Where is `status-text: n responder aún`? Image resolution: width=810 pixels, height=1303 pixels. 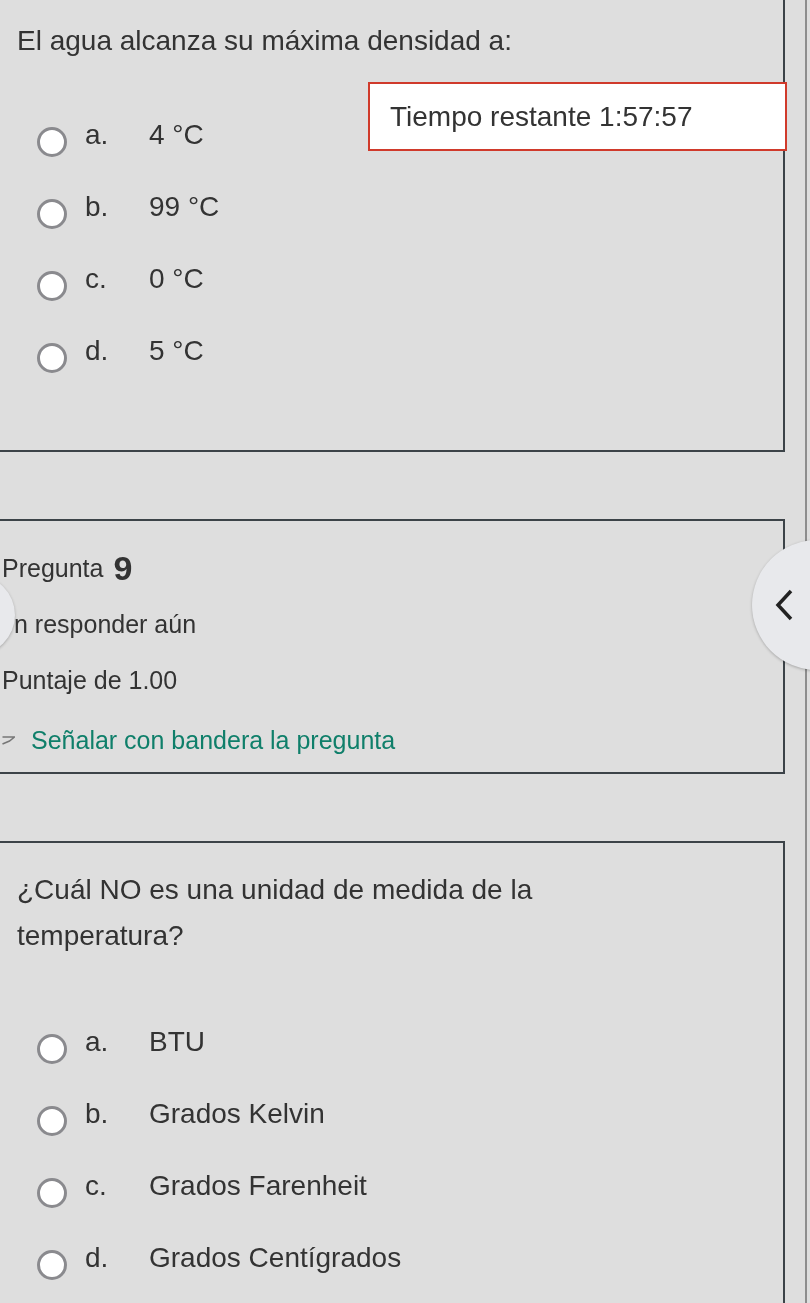 status-text: n responder aún is located at coordinates (105, 625).